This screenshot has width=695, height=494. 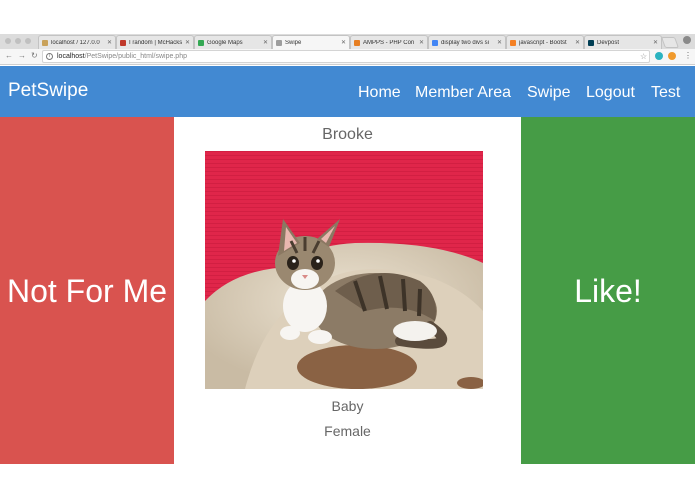 What do you see at coordinates (18, 41) in the screenshot?
I see `minimize-window-button` at bounding box center [18, 41].